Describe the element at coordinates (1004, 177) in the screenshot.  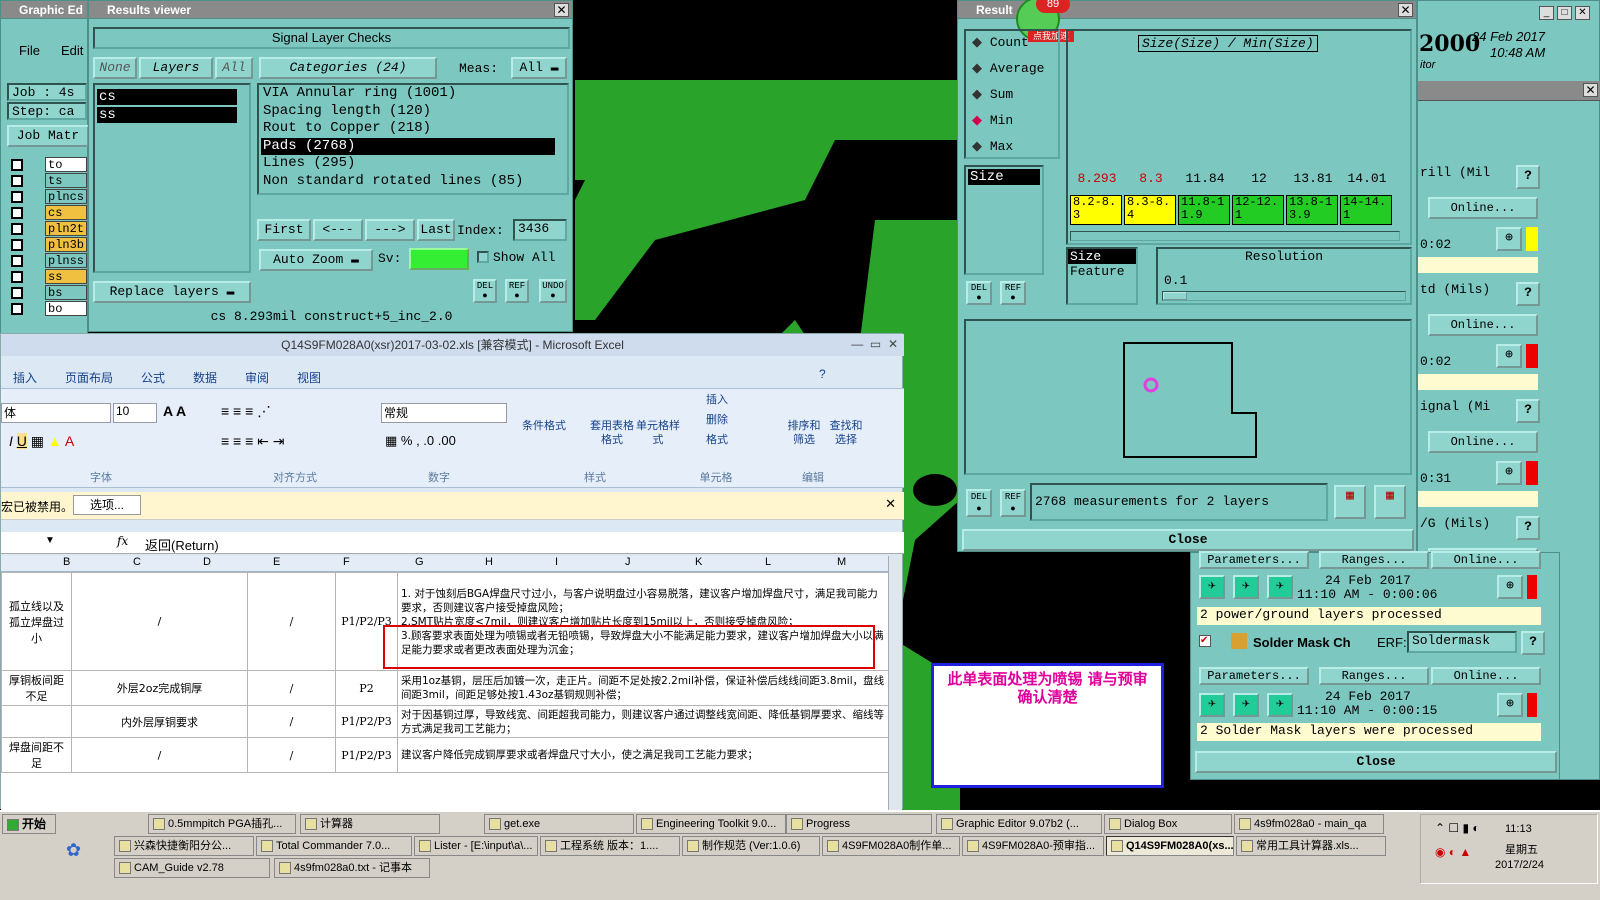
I see `list-item: Size` at that location.